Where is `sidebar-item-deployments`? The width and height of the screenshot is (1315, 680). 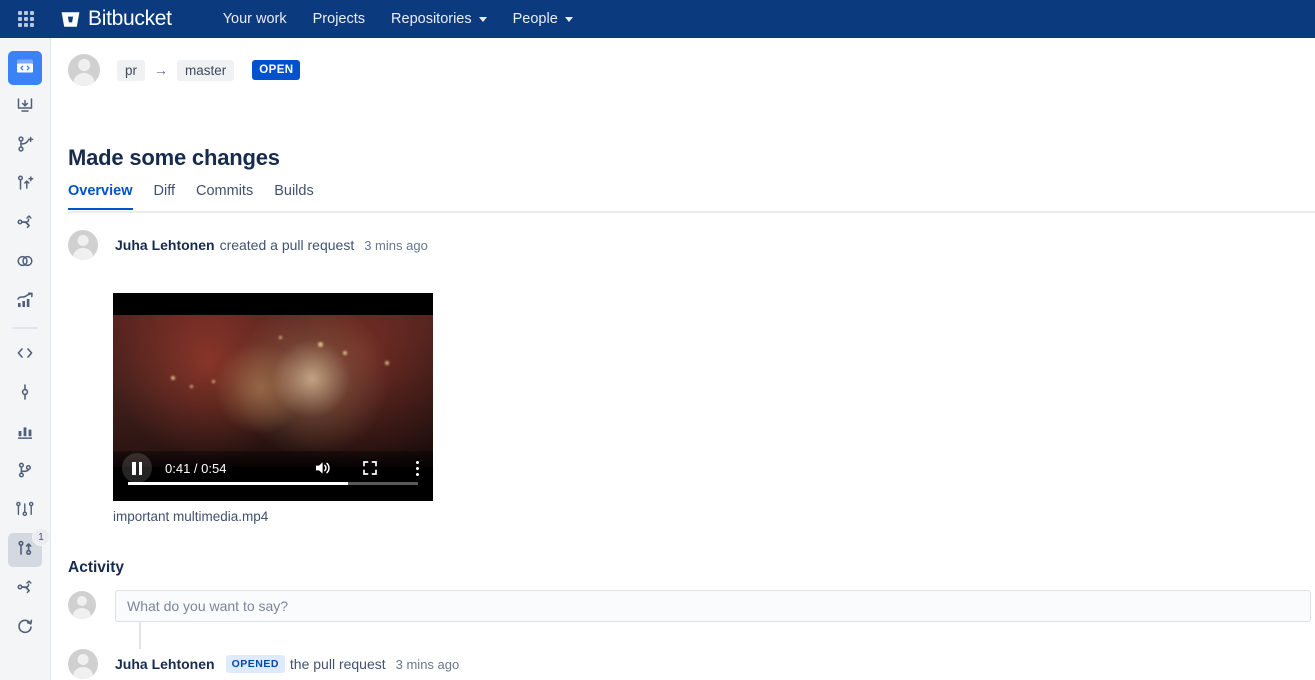 sidebar-item-deployments is located at coordinates (25, 628).